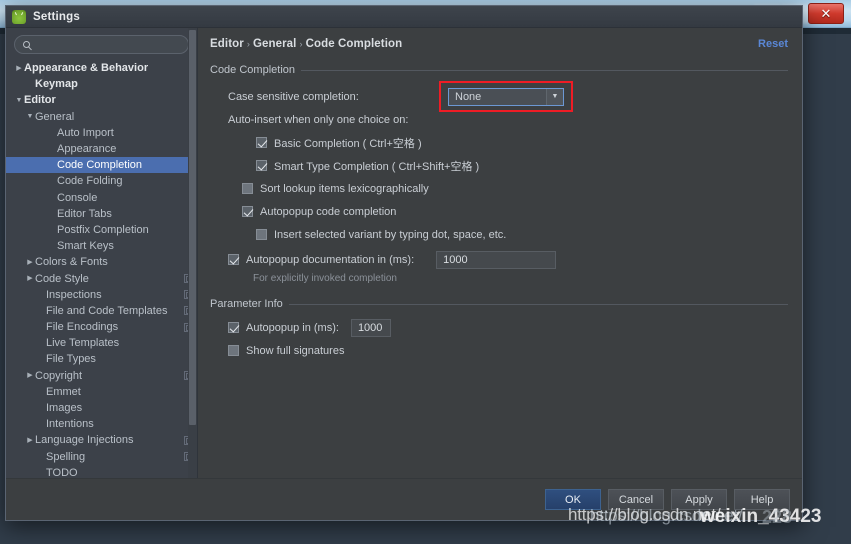  I want to click on show-full-signatures-label: Show full signatures, so click(295, 350).